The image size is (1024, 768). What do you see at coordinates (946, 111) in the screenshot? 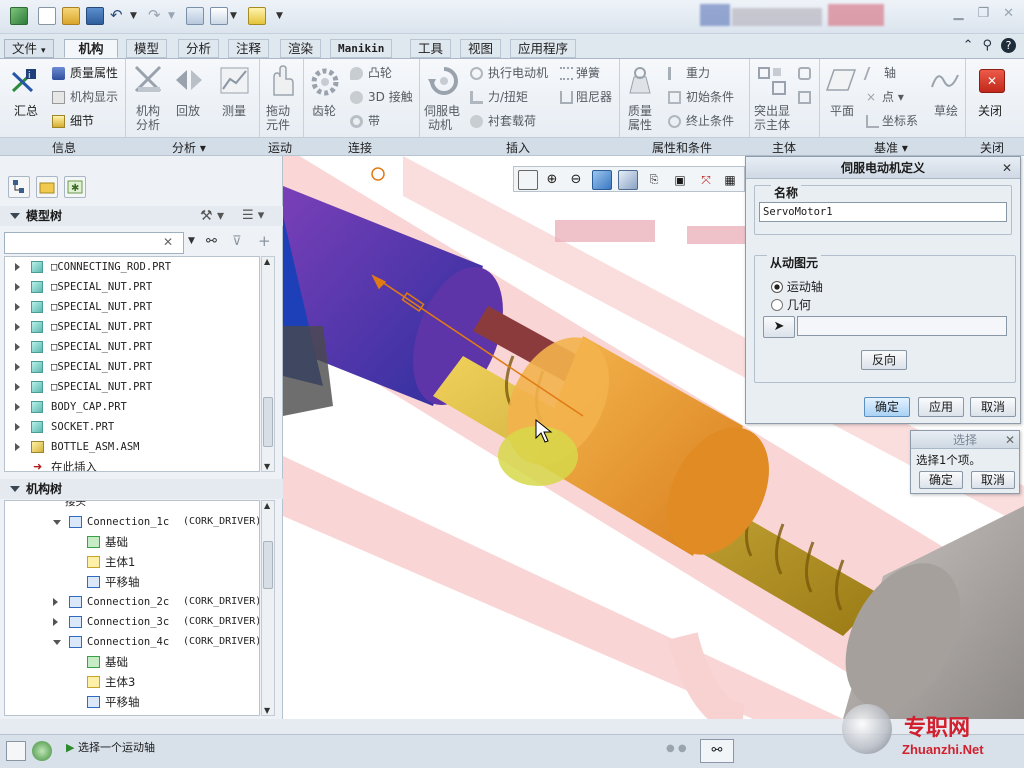
I see `sketch-label: 草绘` at bounding box center [946, 111].